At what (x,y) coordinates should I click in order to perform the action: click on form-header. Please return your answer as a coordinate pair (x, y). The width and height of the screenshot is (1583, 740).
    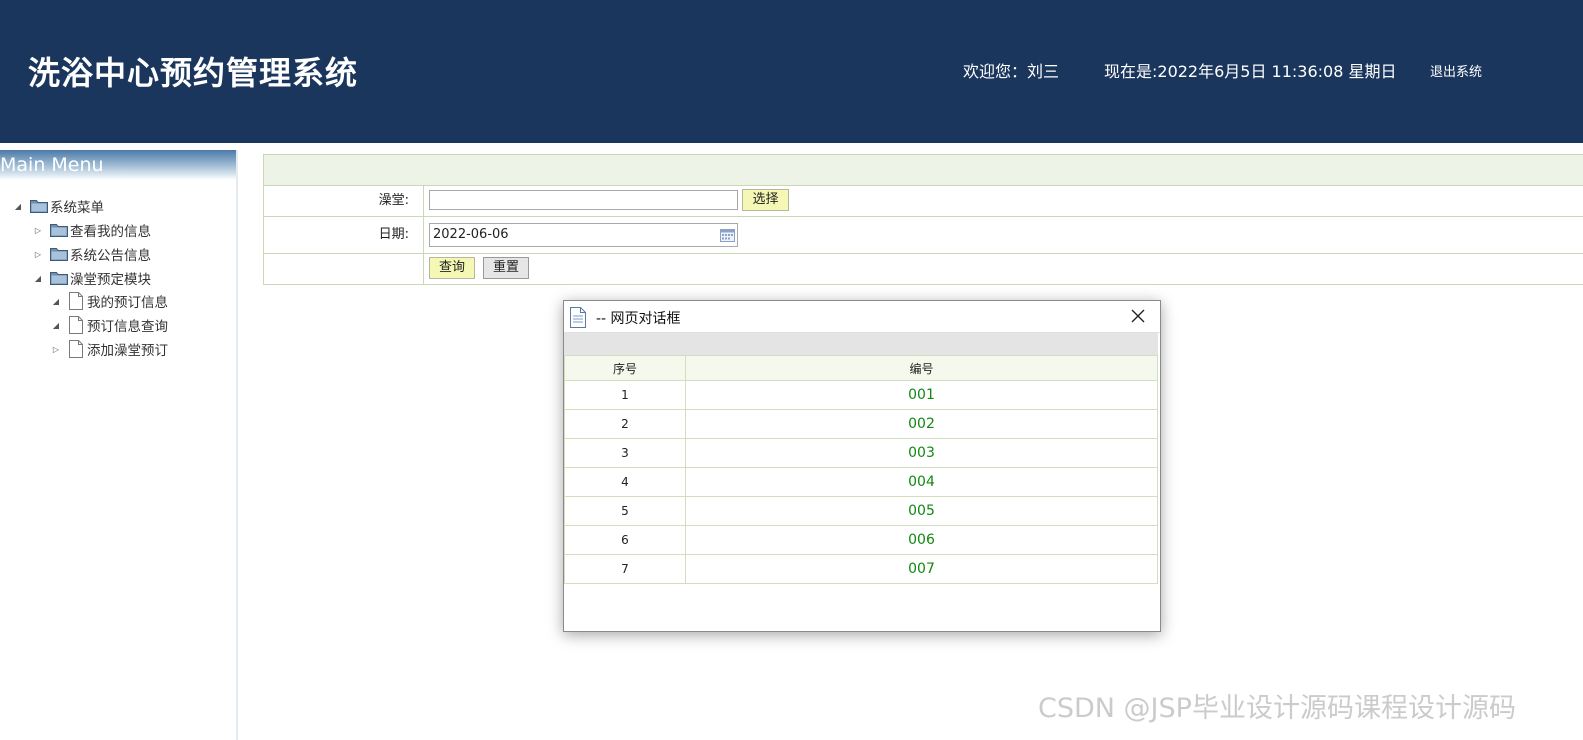
    Looking at the image, I should click on (923, 170).